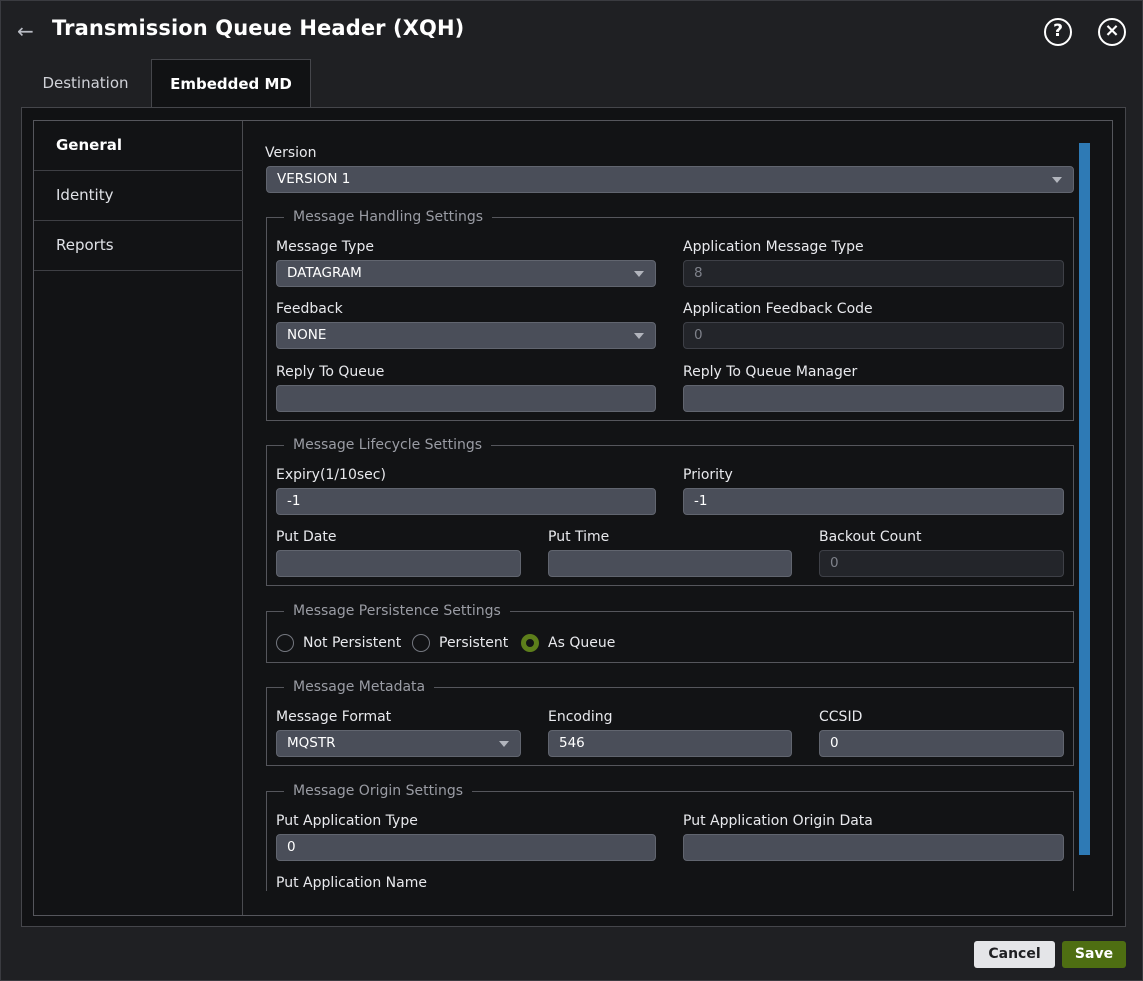 The width and height of the screenshot is (1143, 981). I want to click on origin-legend: Message Origin Settings, so click(378, 791).